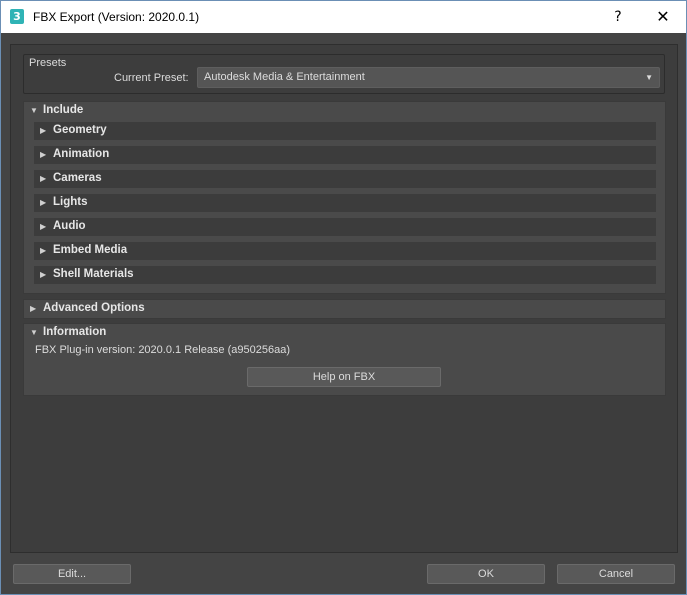 The height and width of the screenshot is (595, 687). I want to click on advanced-options-rollout: ▶ Advanced Options, so click(344, 309).